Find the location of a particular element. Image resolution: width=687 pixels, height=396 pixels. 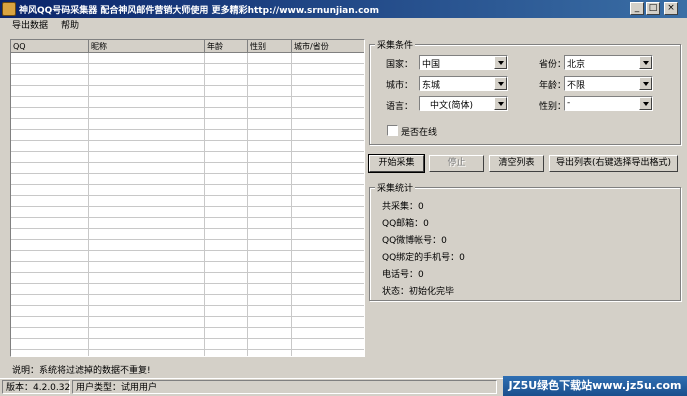

column-header-nickname: 昵称 is located at coordinates (147, 46).